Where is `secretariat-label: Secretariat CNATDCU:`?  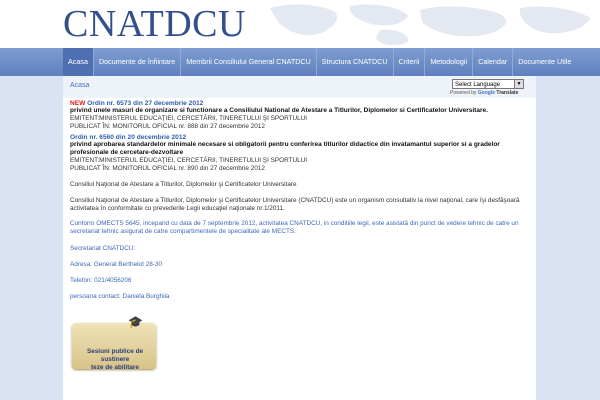
secretariat-label: Secretariat CNATDCU: is located at coordinates (103, 248).